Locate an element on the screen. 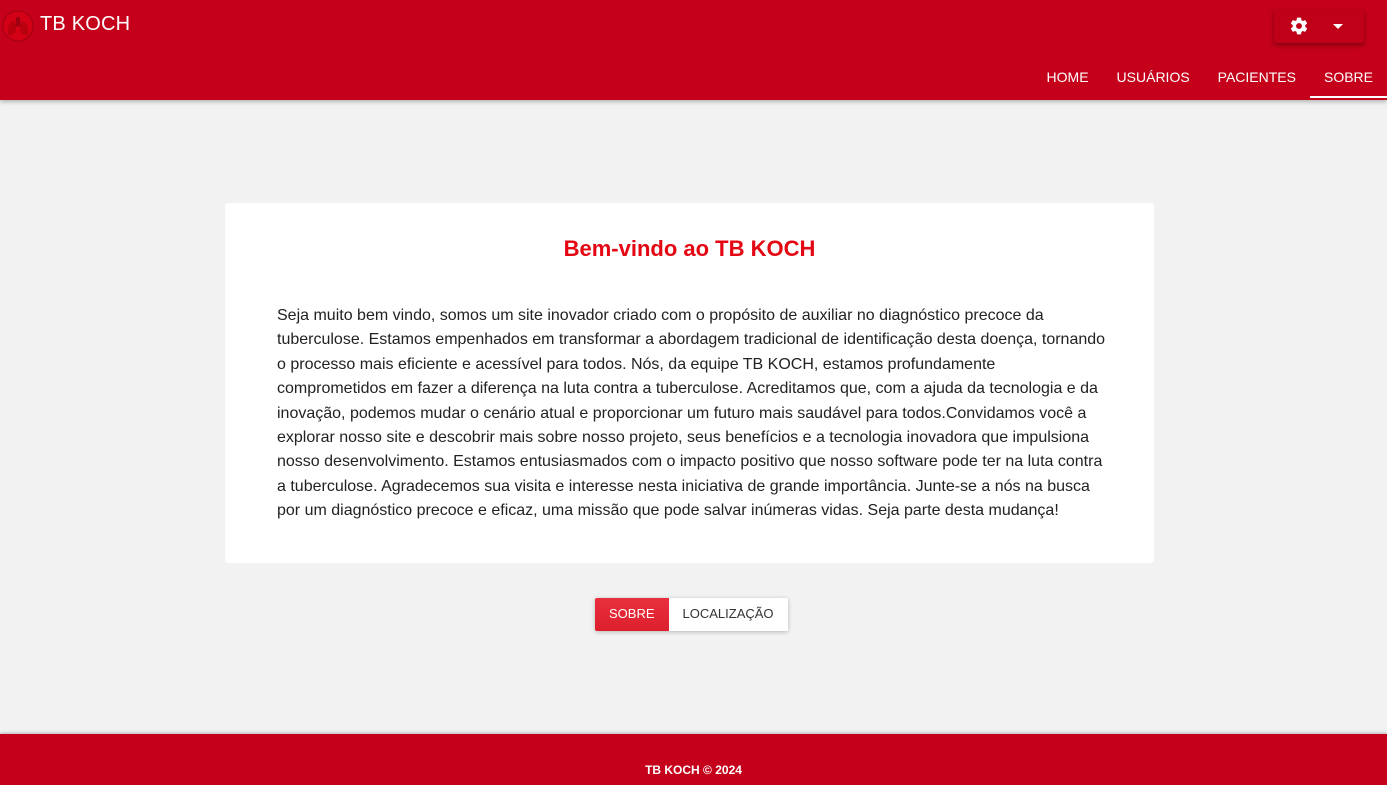 The image size is (1387, 785). brand-title: TB KOCH is located at coordinates (85, 24).